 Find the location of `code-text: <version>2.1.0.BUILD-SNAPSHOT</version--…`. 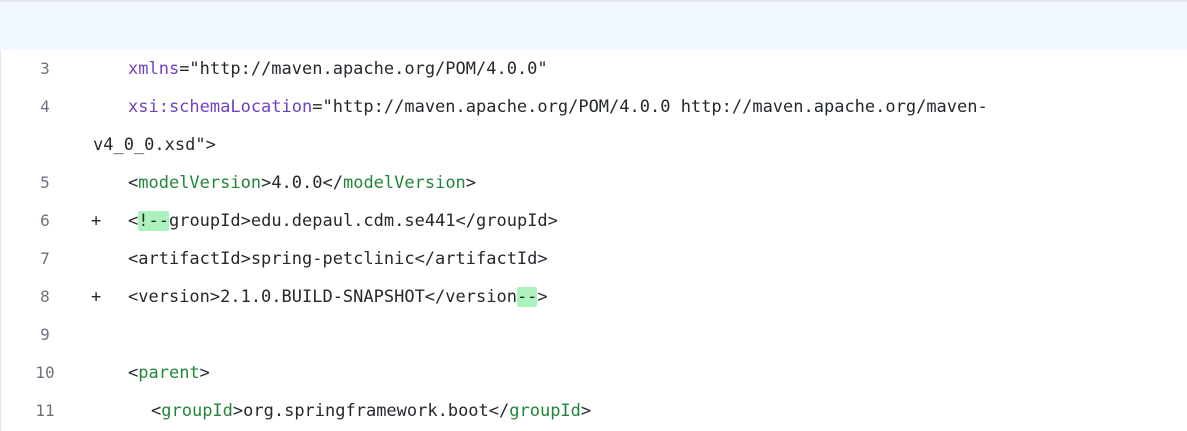

code-text: <version>2.1.0.BUILD-SNAPSHOT</version--… is located at coordinates (338, 297).